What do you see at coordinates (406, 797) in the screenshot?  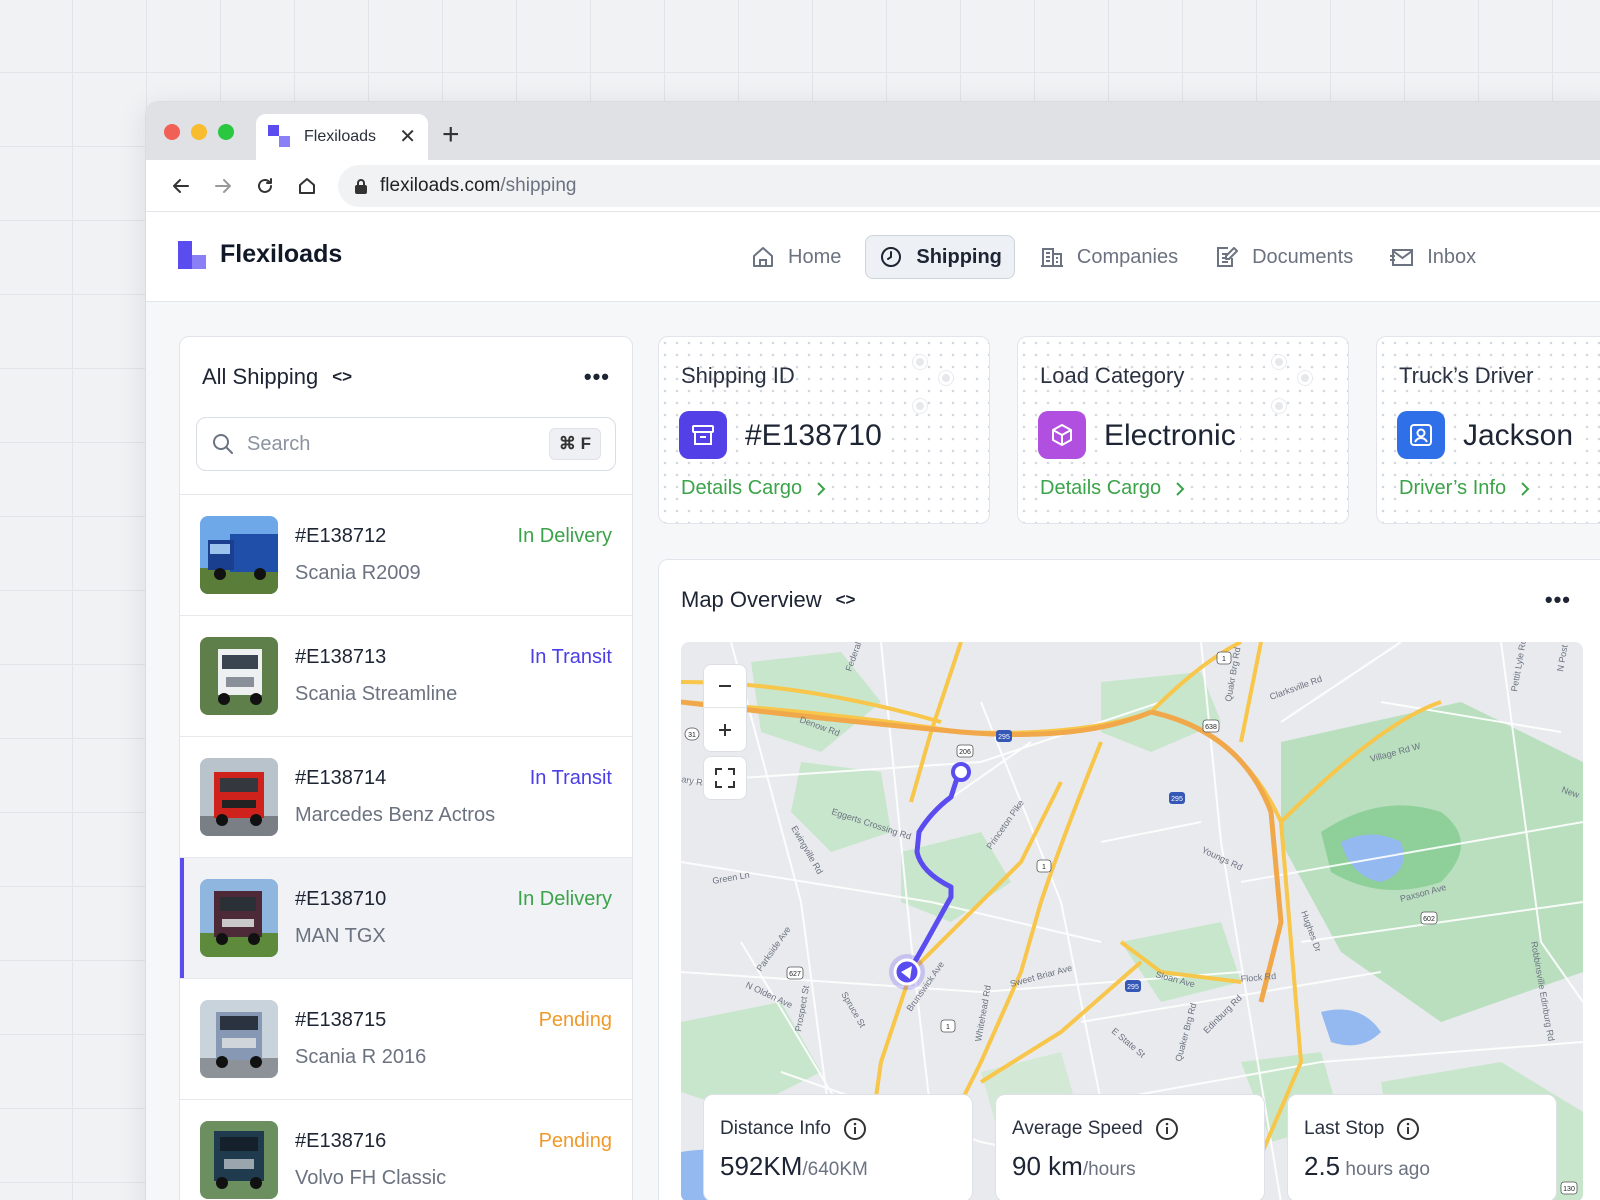 I see `shipping-item: #E138714 Marcedes Benz Actros In Transit` at bounding box center [406, 797].